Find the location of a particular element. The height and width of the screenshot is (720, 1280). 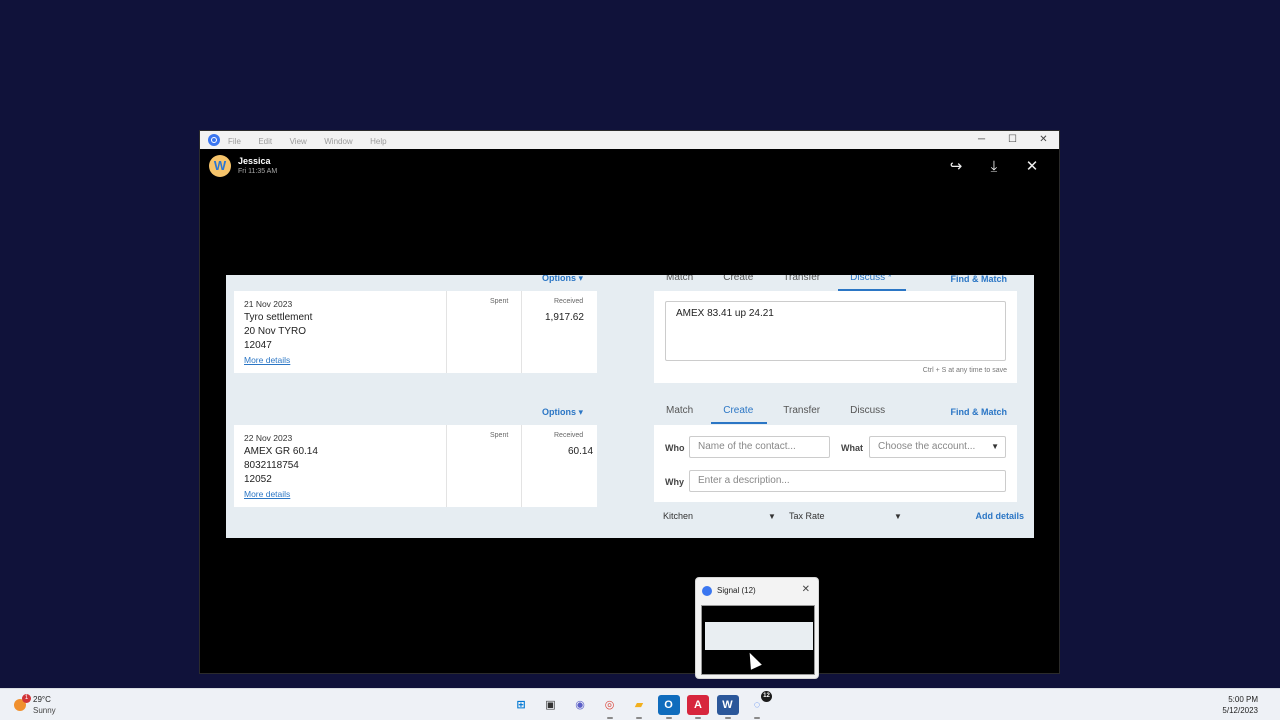

tab-match-1: Match is located at coordinates (679, 281).